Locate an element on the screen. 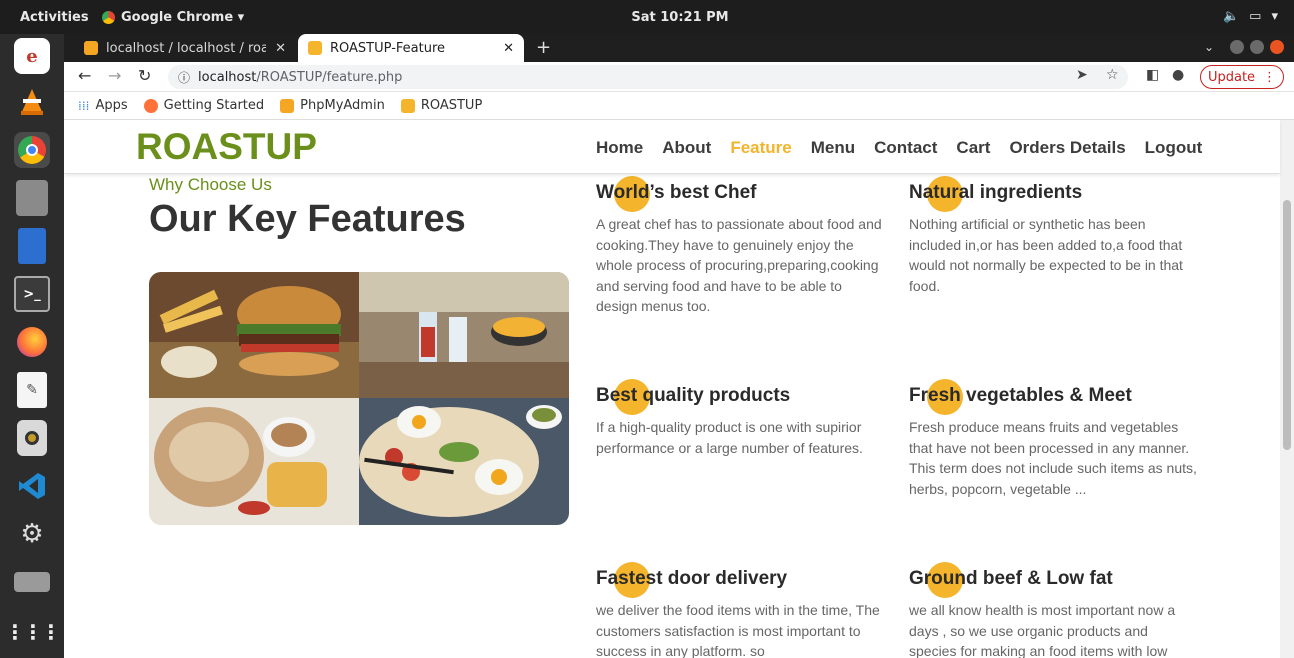  section-subtitle: Why Choose Us is located at coordinates (210, 184).